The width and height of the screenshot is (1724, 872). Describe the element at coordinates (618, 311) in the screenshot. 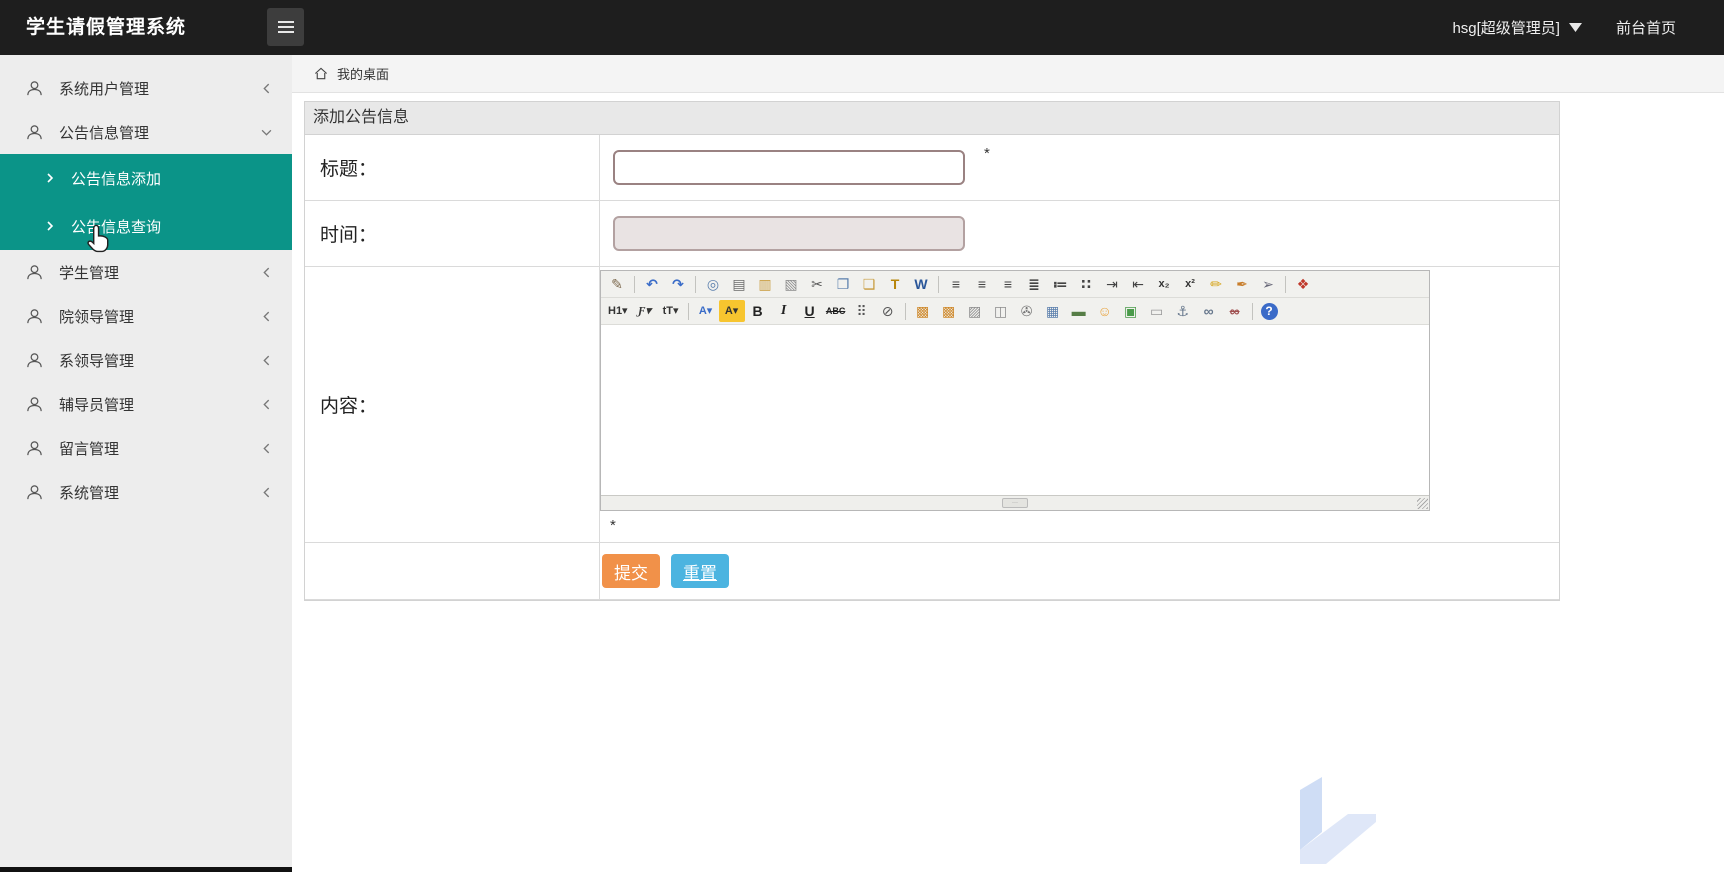

I see `heading-icon: H1▾` at that location.